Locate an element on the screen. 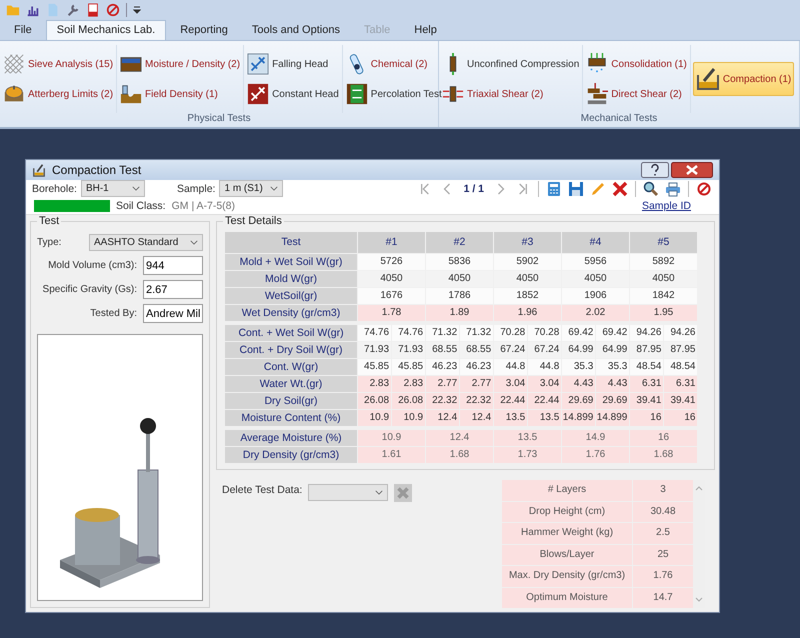  ribbon-button: Consolidation (1) is located at coordinates (636, 64).